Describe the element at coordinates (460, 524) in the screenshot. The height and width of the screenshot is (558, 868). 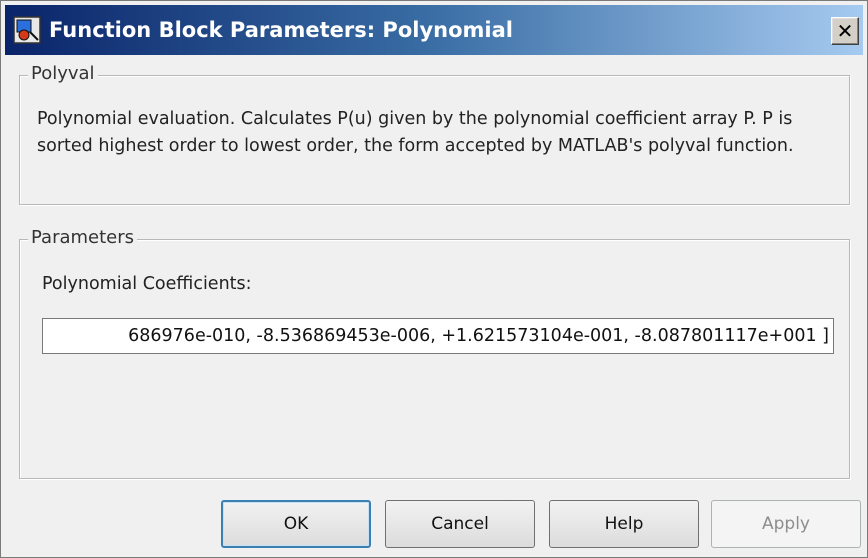
I see `cancel-button: Cancel` at that location.